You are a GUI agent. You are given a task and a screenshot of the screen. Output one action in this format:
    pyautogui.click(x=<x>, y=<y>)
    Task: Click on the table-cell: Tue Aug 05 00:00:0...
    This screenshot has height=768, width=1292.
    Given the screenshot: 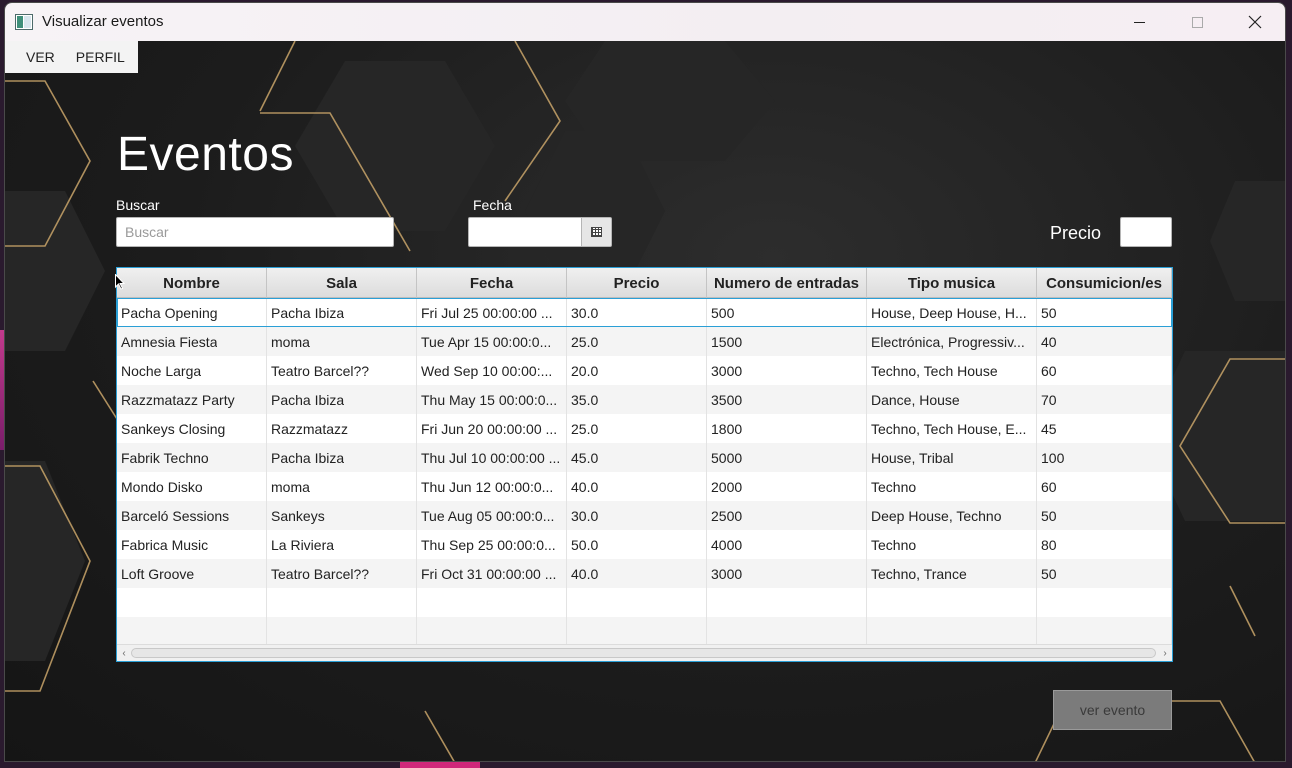 What is the action you would take?
    pyautogui.click(x=492, y=515)
    